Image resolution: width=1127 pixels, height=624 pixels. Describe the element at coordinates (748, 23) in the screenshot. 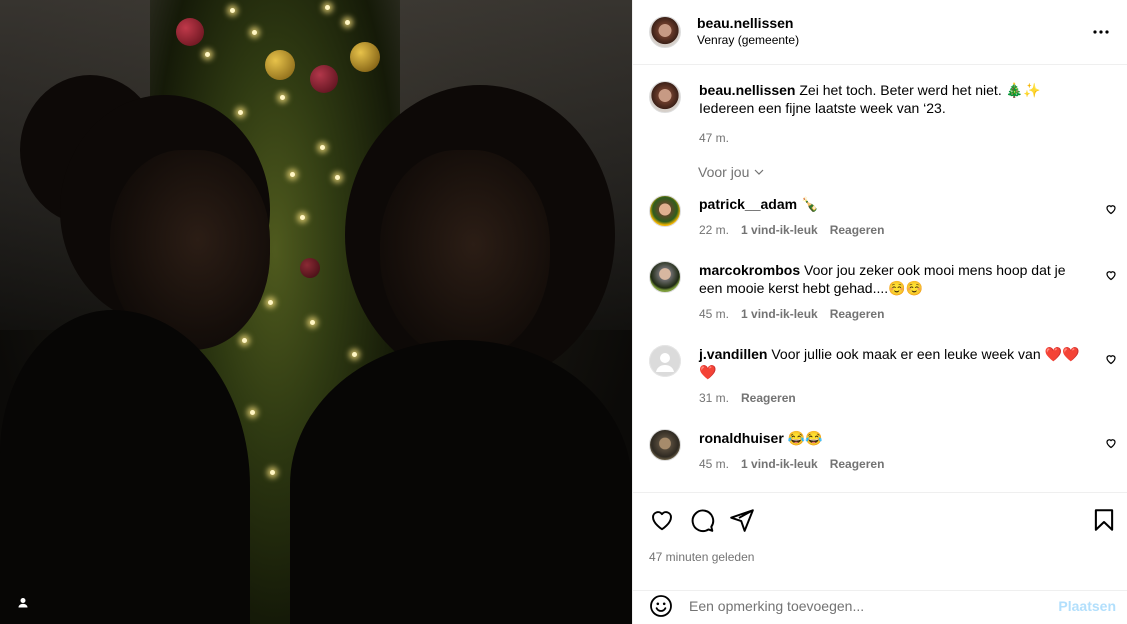

I see `post-author: beau.nellissen` at that location.